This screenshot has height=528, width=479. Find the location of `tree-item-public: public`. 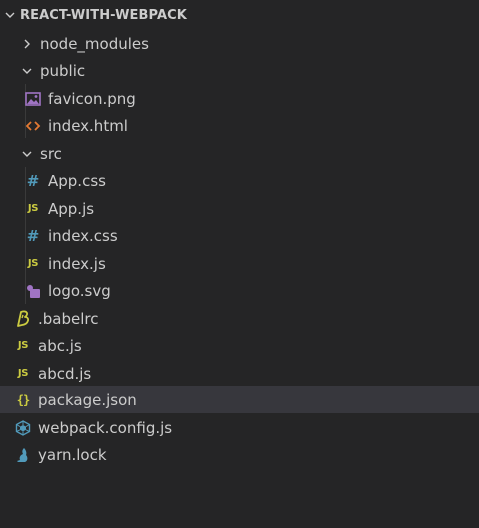

tree-item-public: public is located at coordinates (239, 70).